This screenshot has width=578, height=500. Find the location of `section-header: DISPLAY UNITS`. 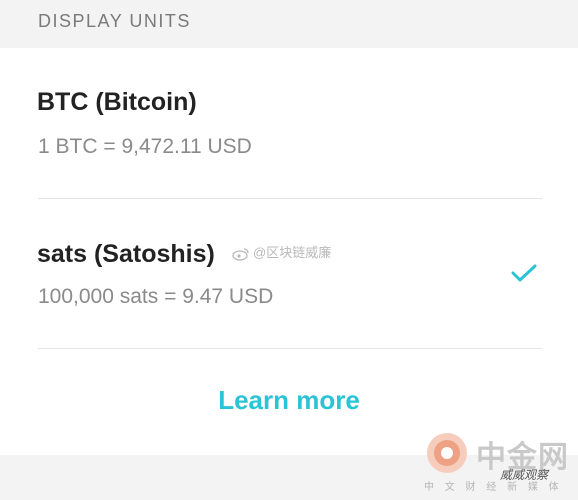

section-header: DISPLAY UNITS is located at coordinates (289, 24).